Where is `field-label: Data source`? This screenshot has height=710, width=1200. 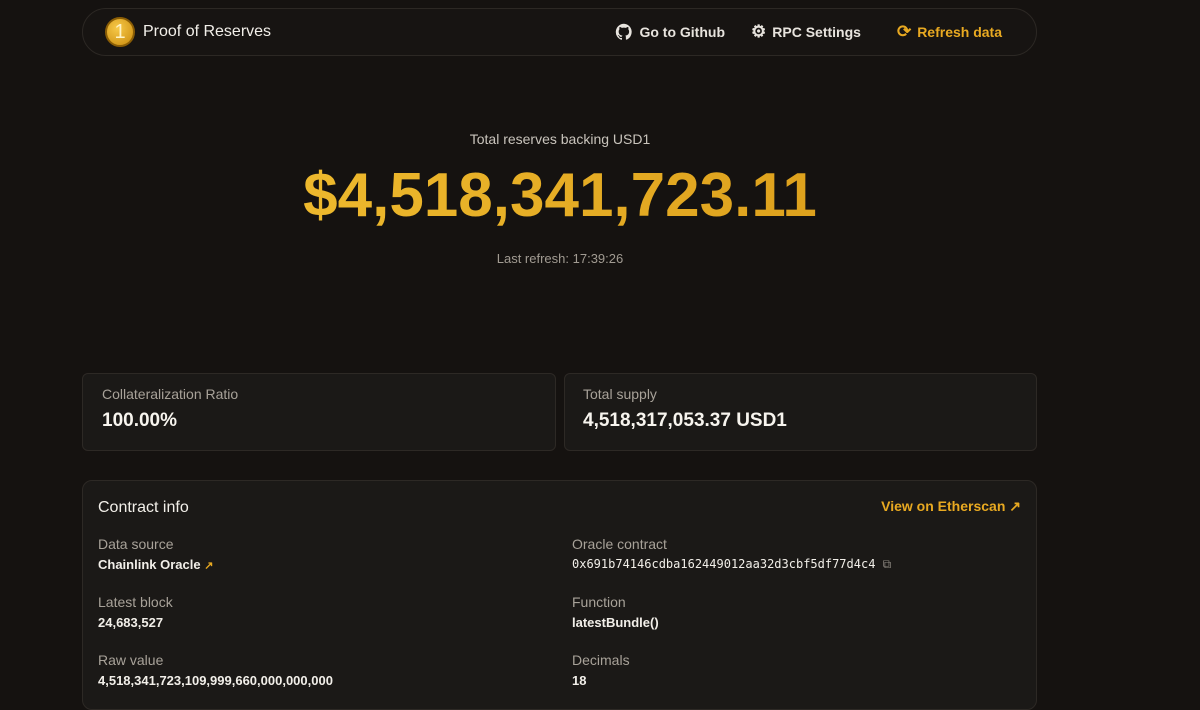
field-label: Data source is located at coordinates (136, 544).